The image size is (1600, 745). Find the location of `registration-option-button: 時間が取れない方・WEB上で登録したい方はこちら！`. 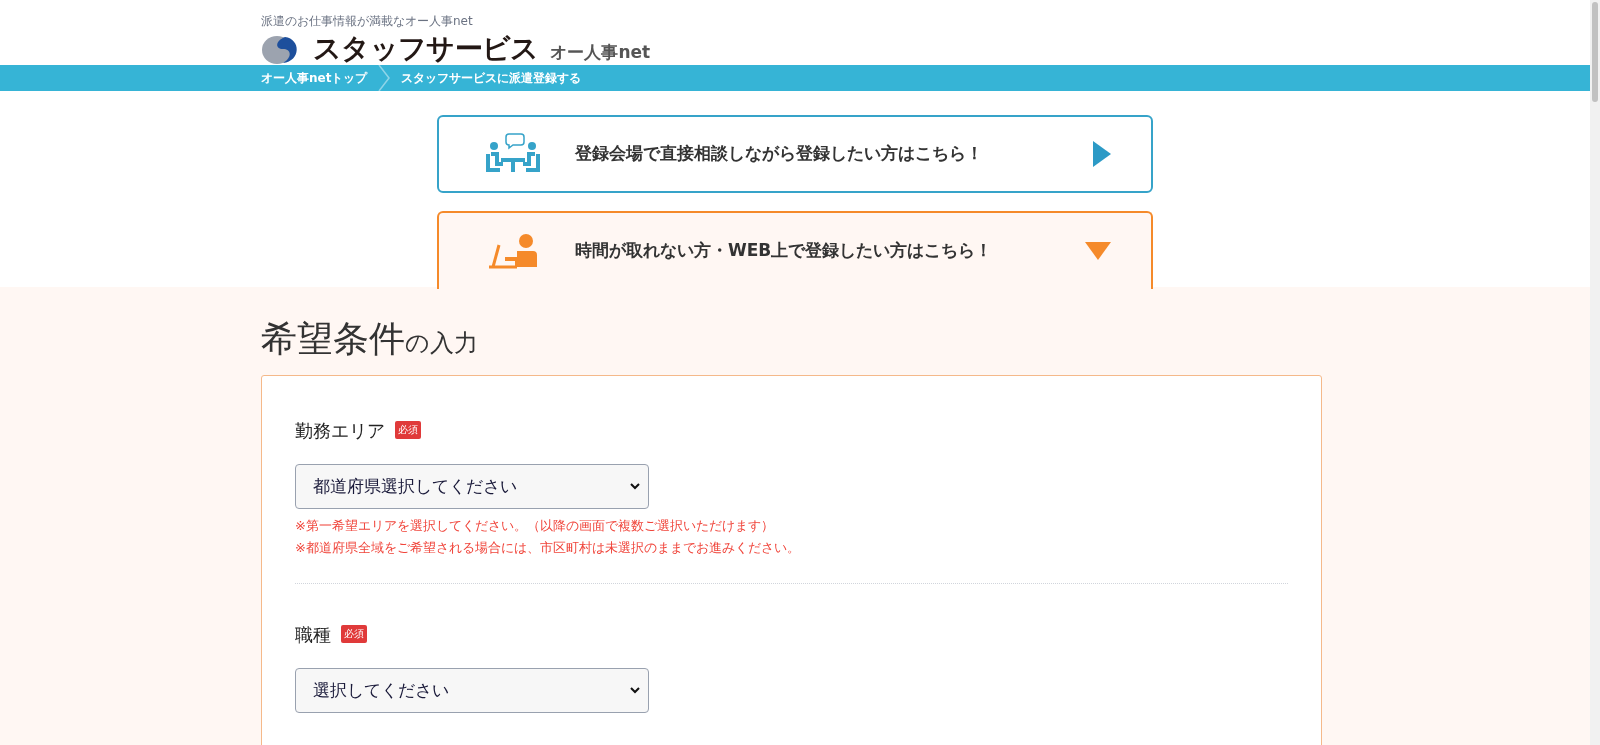

registration-option-button: 時間が取れない方・WEB上で登録したい方はこちら！ is located at coordinates (795, 250).